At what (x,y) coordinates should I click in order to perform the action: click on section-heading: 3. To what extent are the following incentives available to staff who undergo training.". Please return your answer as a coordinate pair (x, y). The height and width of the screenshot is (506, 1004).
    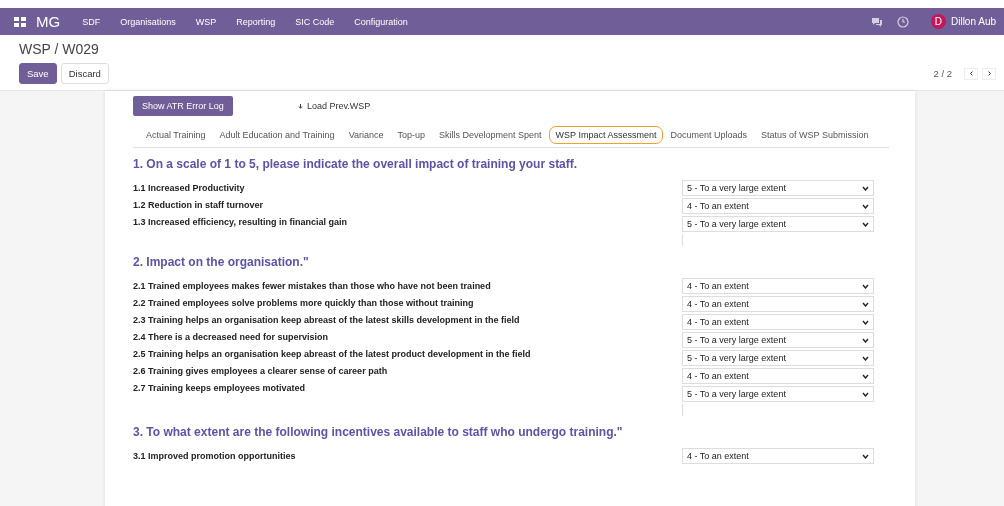
    Looking at the image, I should click on (378, 432).